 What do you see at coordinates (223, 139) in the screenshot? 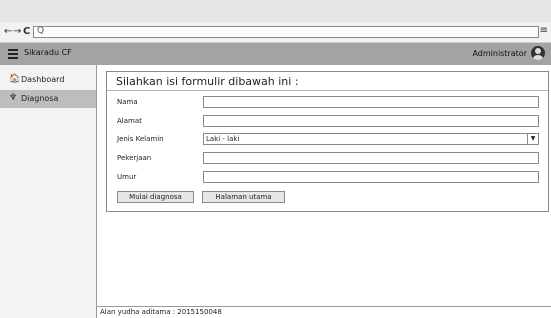
I see `jenis-kelamin-value: Laki - laki` at bounding box center [223, 139].